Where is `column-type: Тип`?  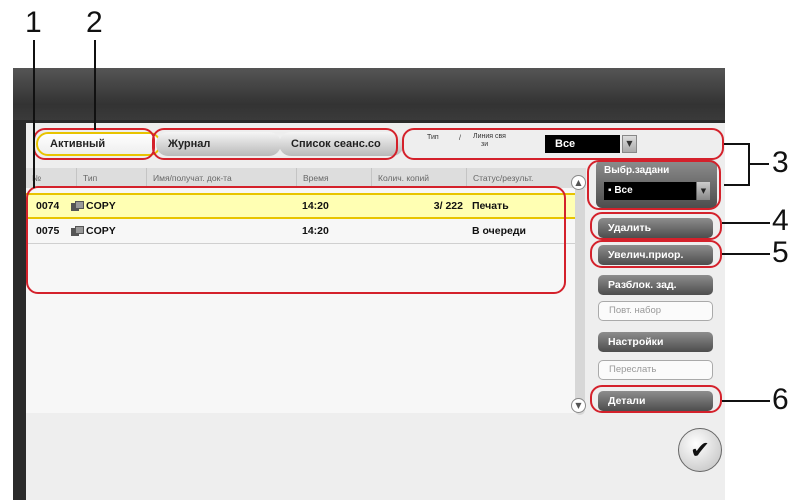 column-type: Тип is located at coordinates (111, 178).